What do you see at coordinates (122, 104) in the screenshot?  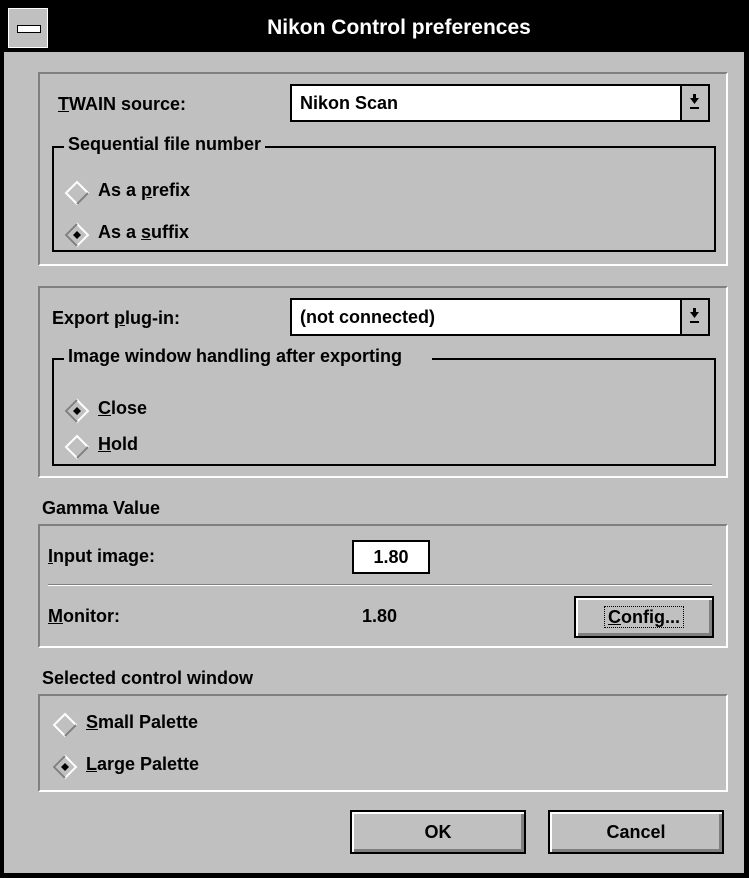 I see `twain-source-label: TWAIN source:` at bounding box center [122, 104].